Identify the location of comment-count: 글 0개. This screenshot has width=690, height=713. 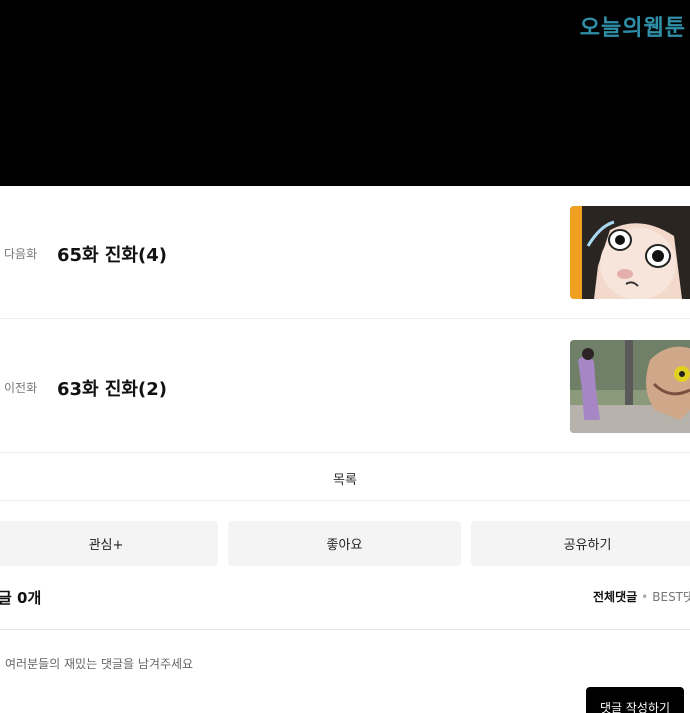
(21, 598).